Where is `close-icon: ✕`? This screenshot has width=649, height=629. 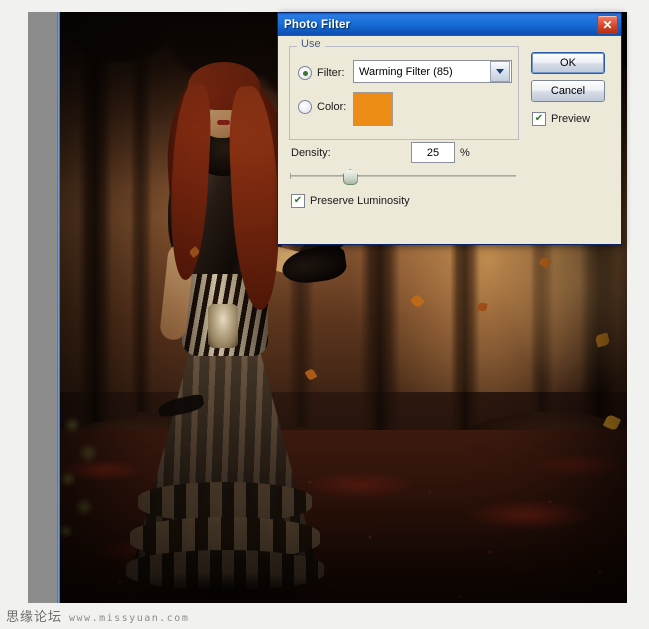 close-icon: ✕ is located at coordinates (607, 24).